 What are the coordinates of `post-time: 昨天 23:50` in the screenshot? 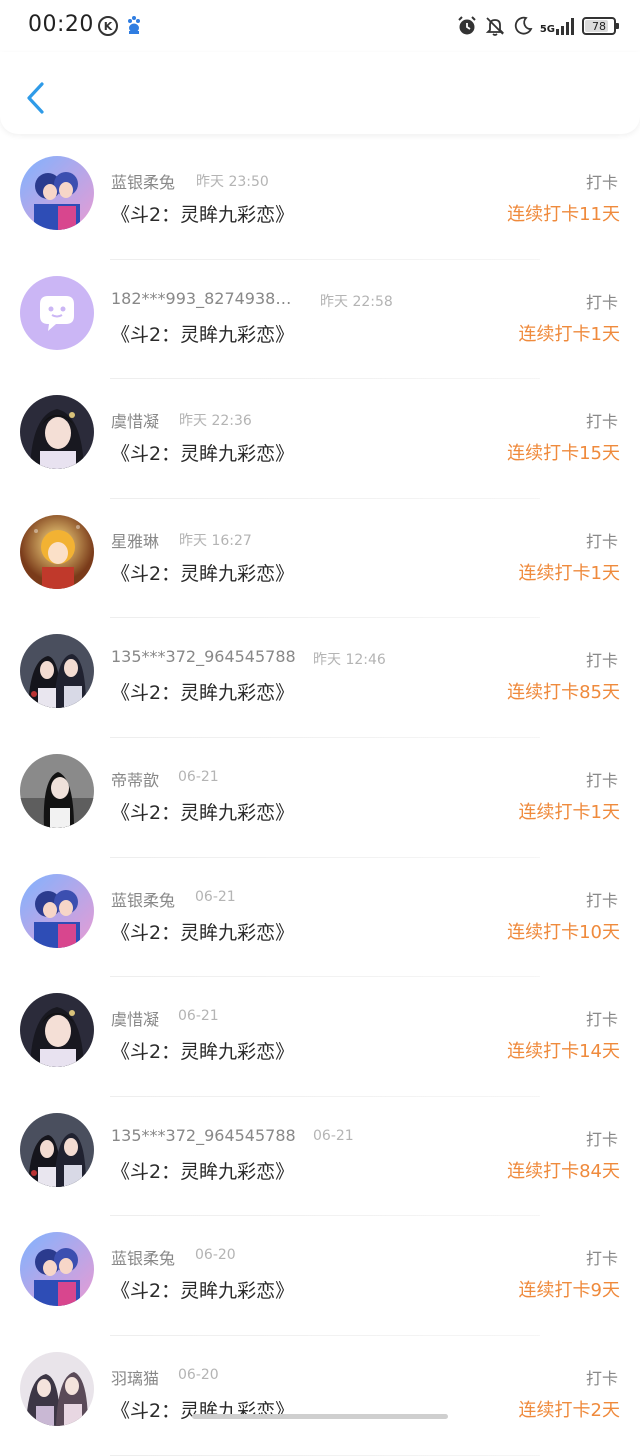 It's located at (232, 182).